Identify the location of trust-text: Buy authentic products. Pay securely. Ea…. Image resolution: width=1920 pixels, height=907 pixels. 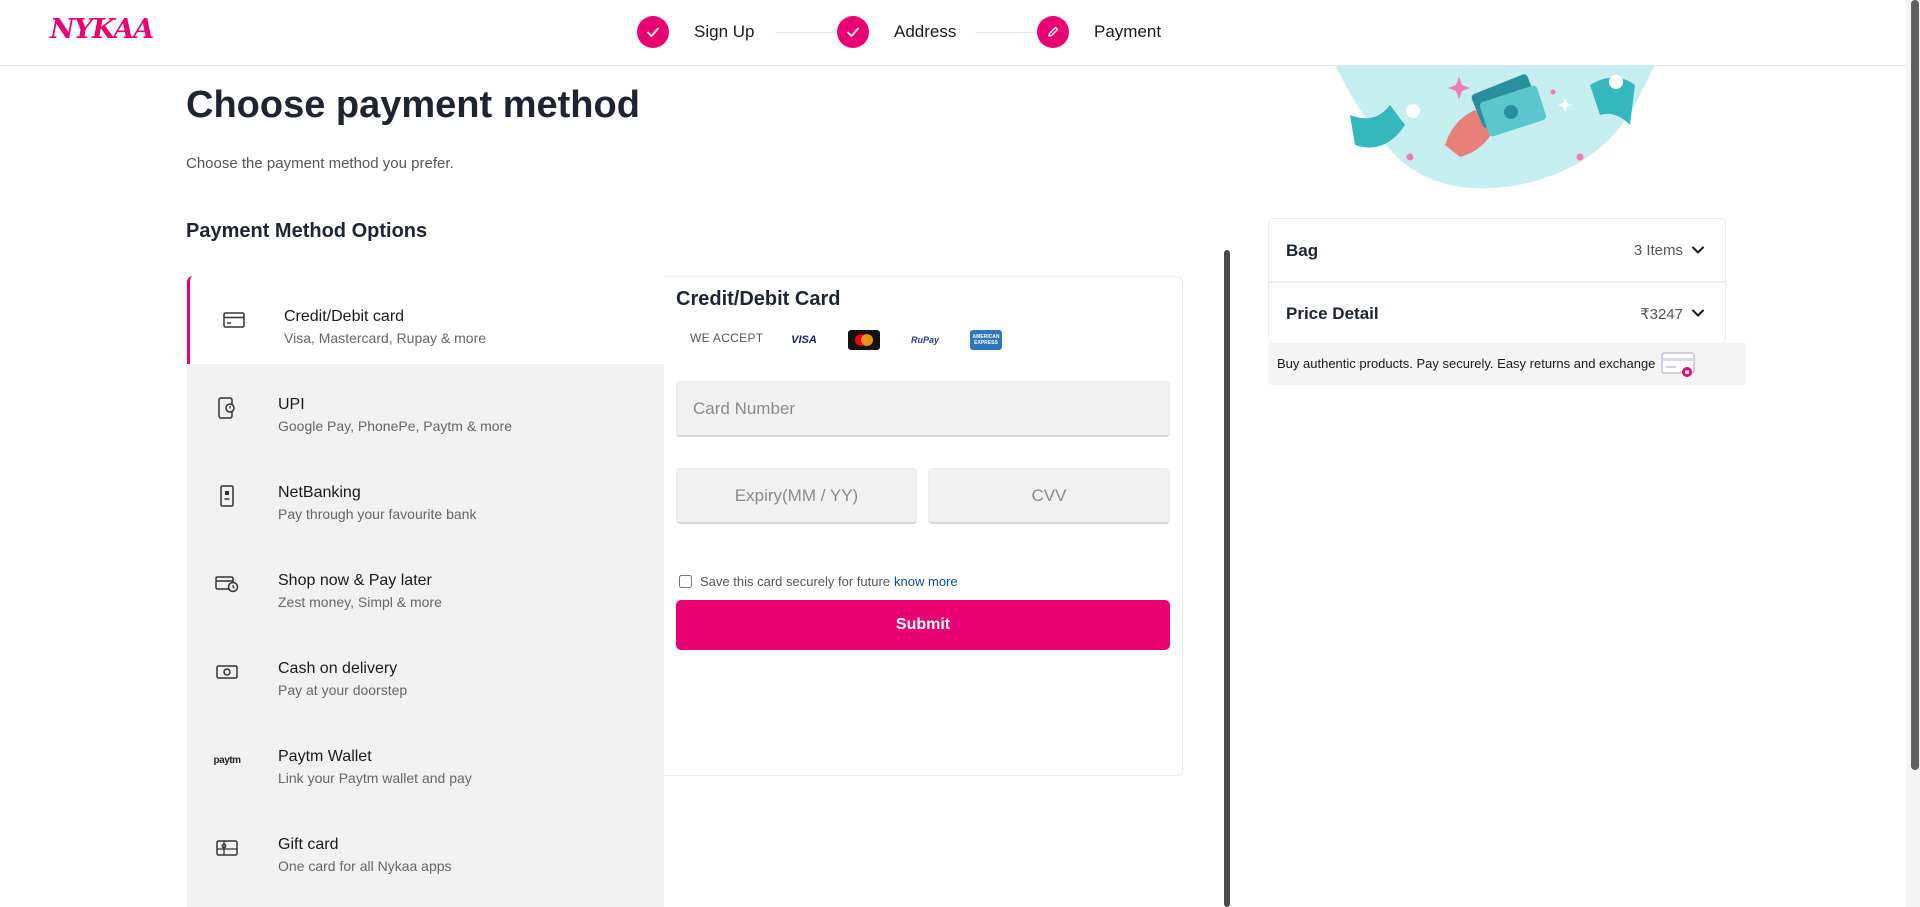
(1466, 363).